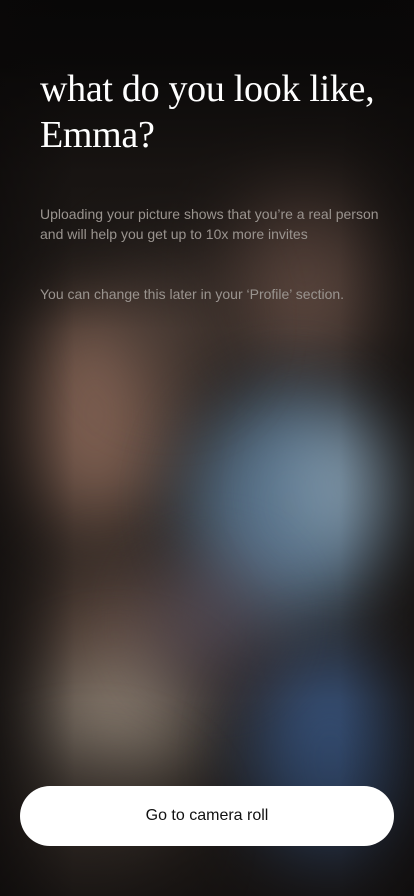 This screenshot has width=414, height=896. Describe the element at coordinates (207, 816) in the screenshot. I see `go-to-camera-roll-button: Go to camera roll` at that location.